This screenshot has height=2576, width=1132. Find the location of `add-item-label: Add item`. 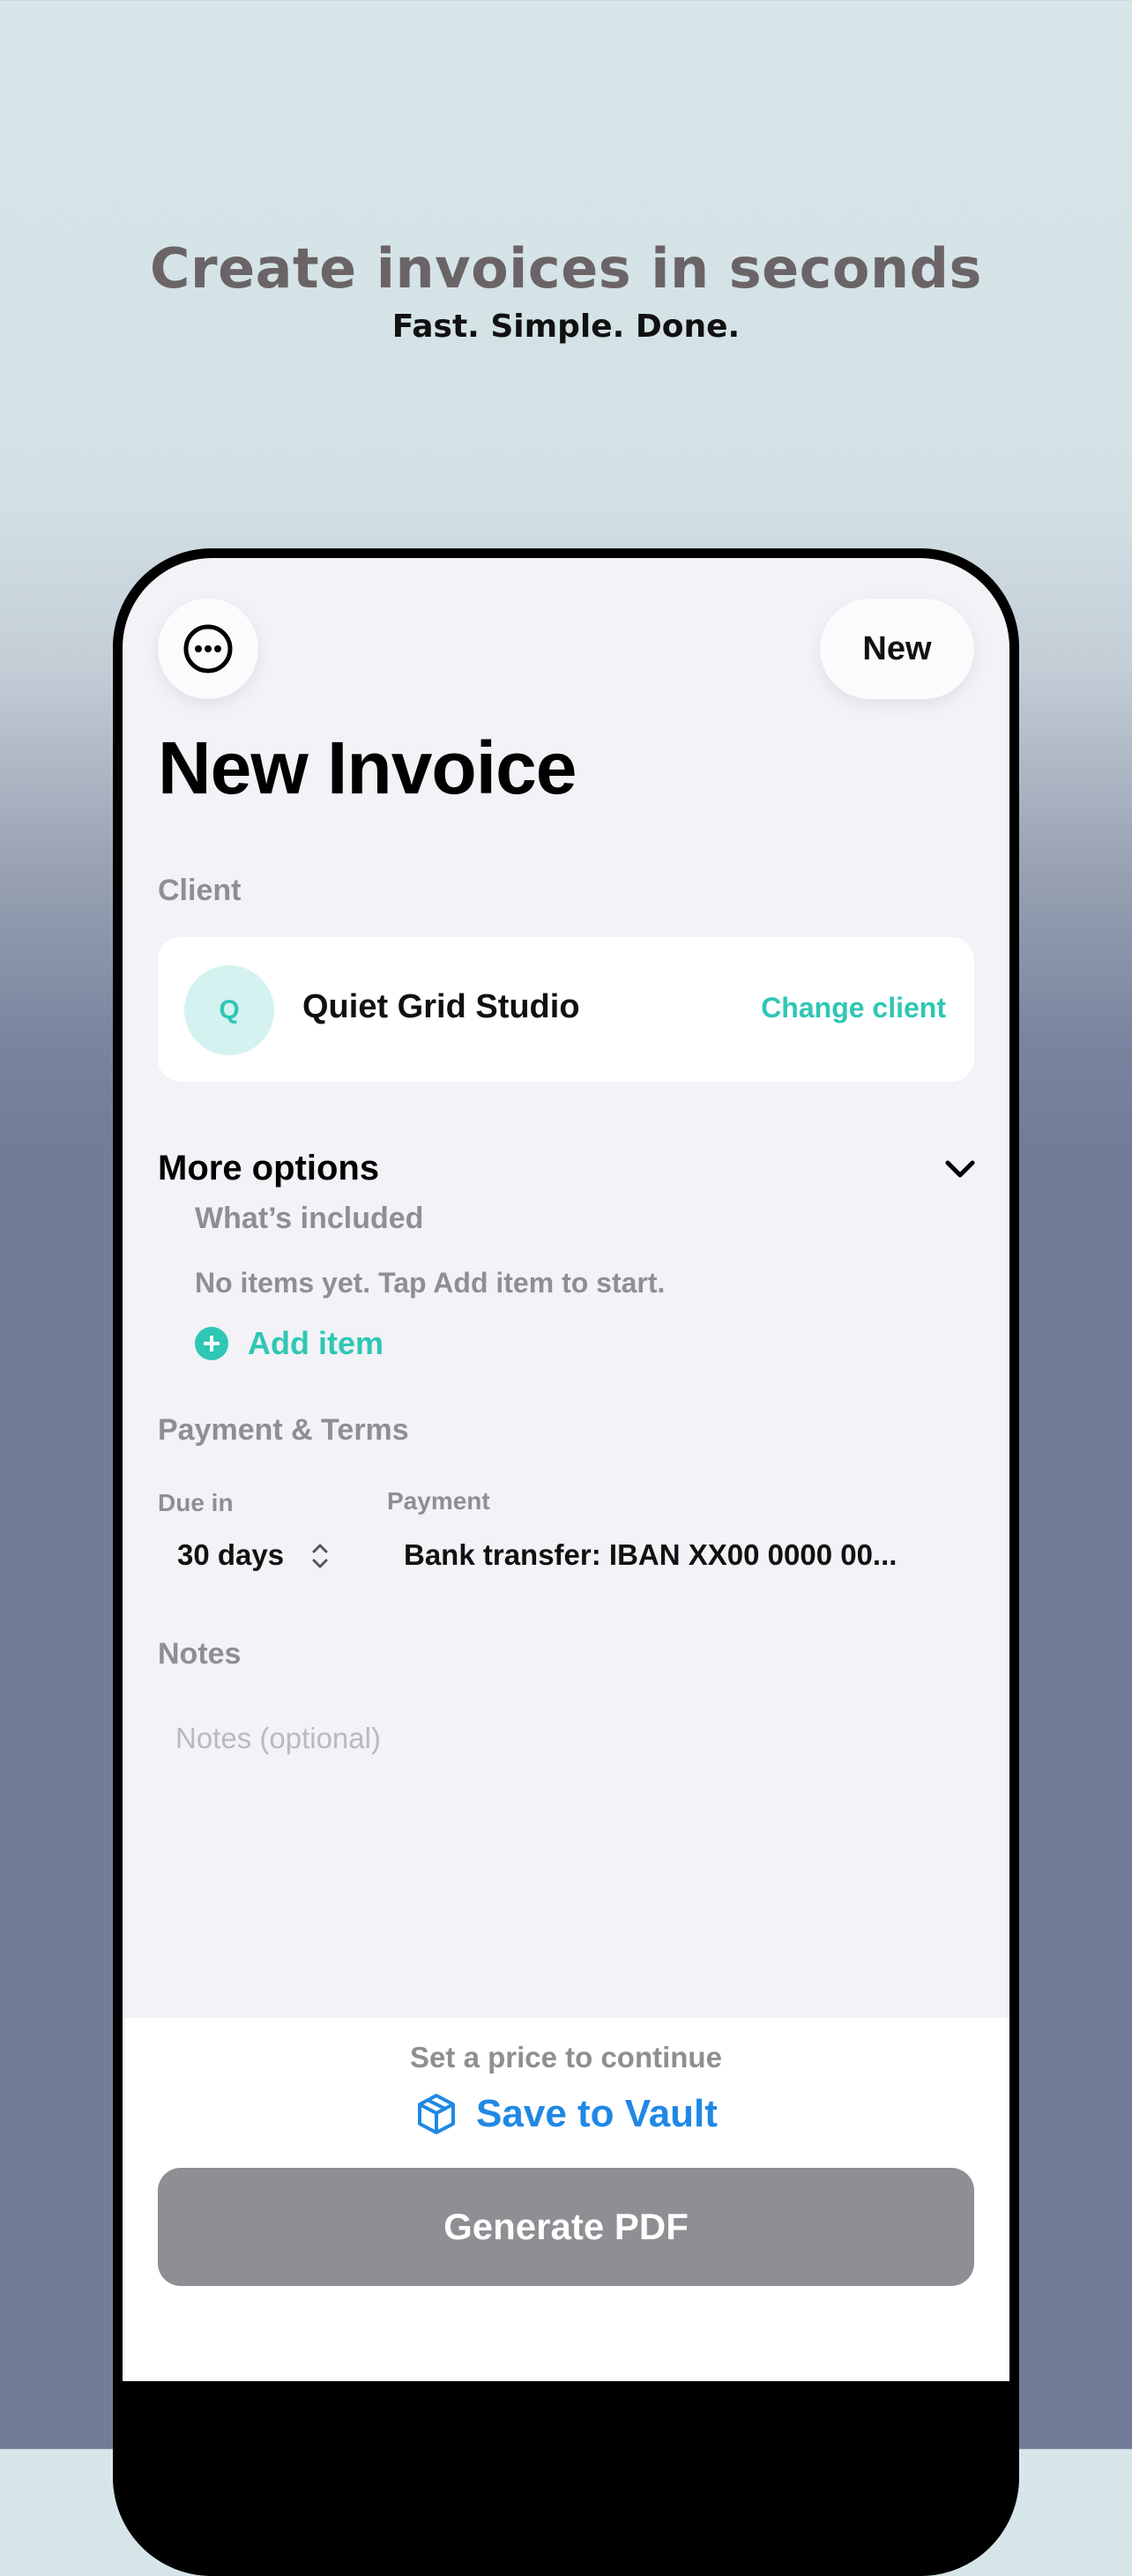

add-item-label: Add item is located at coordinates (316, 1343).